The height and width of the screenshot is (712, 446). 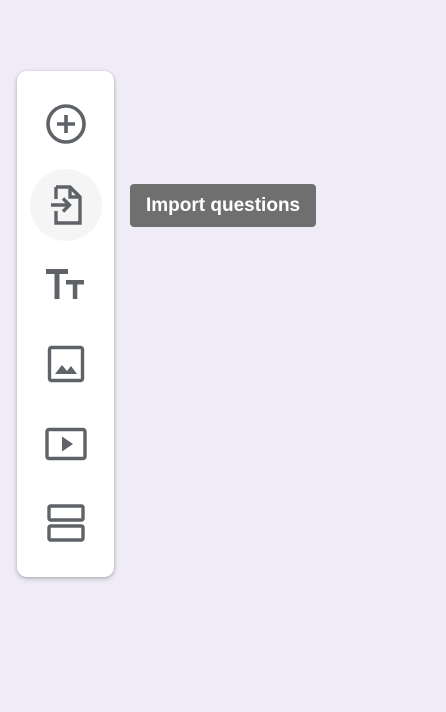 I want to click on add-section-button, so click(x=66, y=523).